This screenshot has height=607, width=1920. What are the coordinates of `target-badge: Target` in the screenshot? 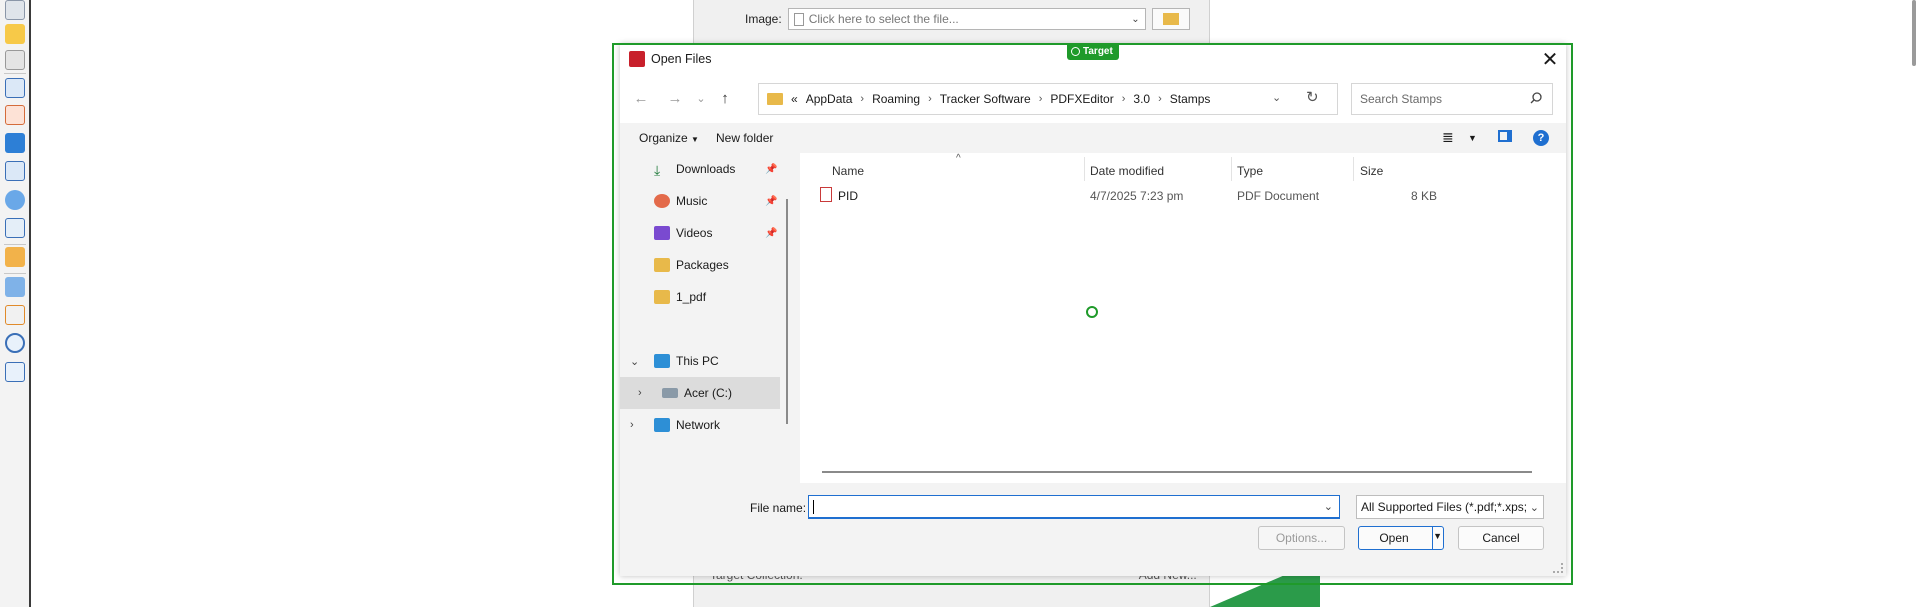 It's located at (1093, 51).